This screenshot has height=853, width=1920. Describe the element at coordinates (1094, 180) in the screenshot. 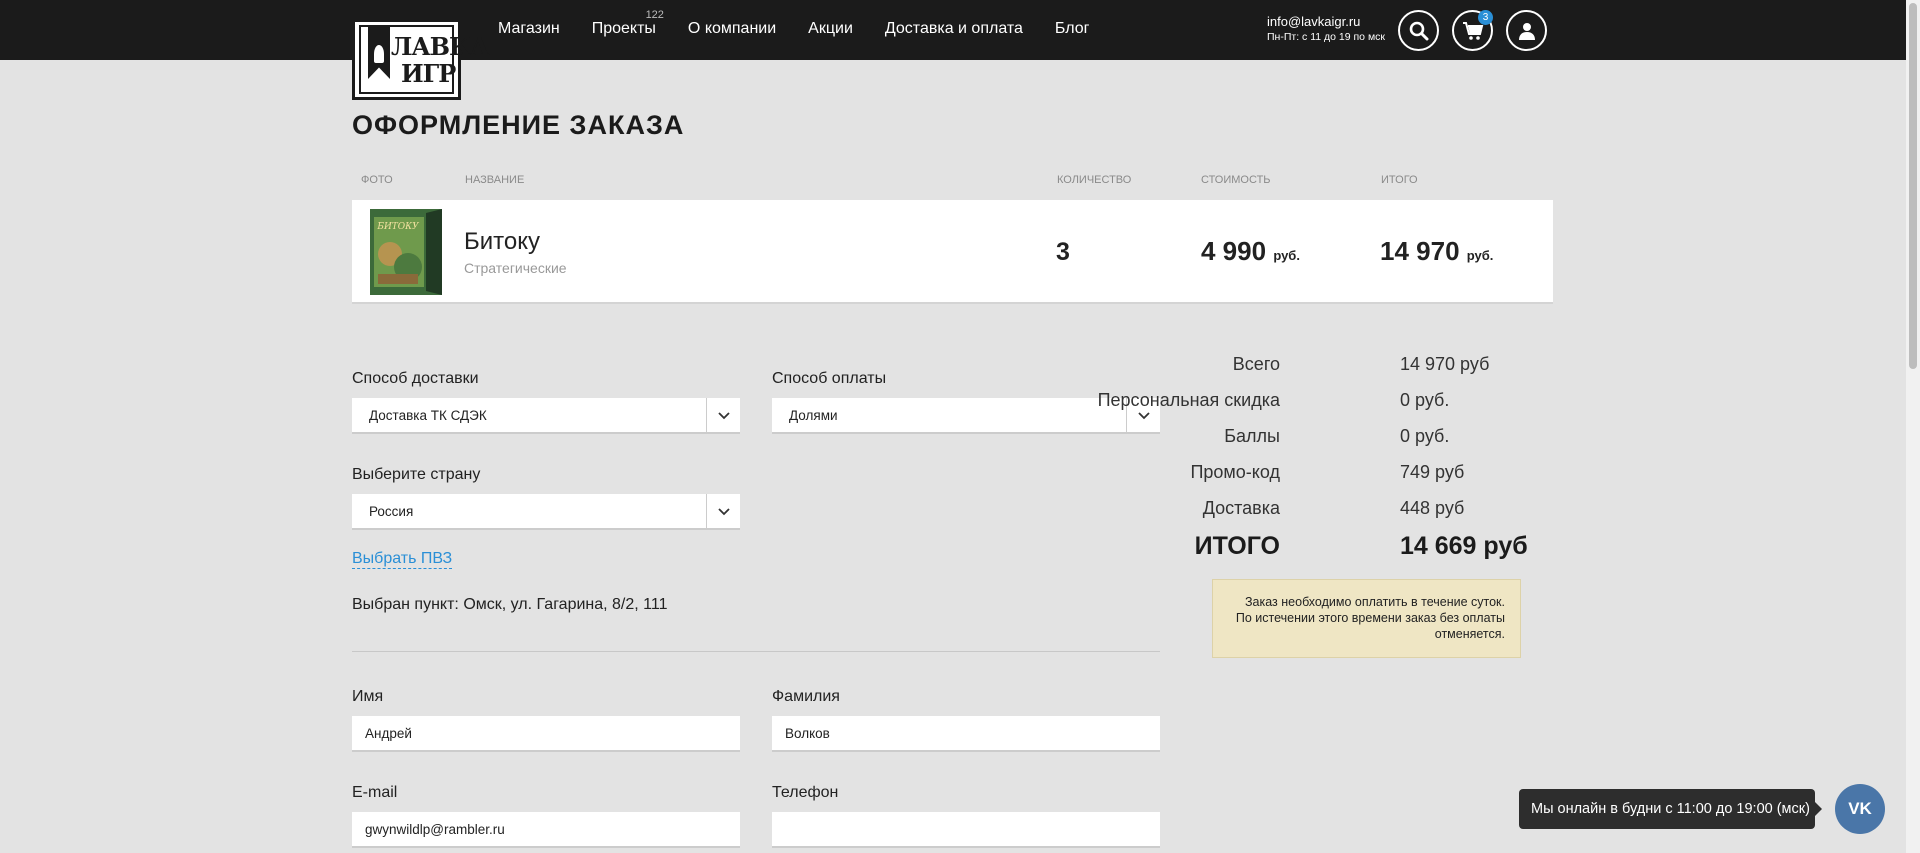

I see `col-header-quantity: КОЛИЧЕСТВО` at that location.